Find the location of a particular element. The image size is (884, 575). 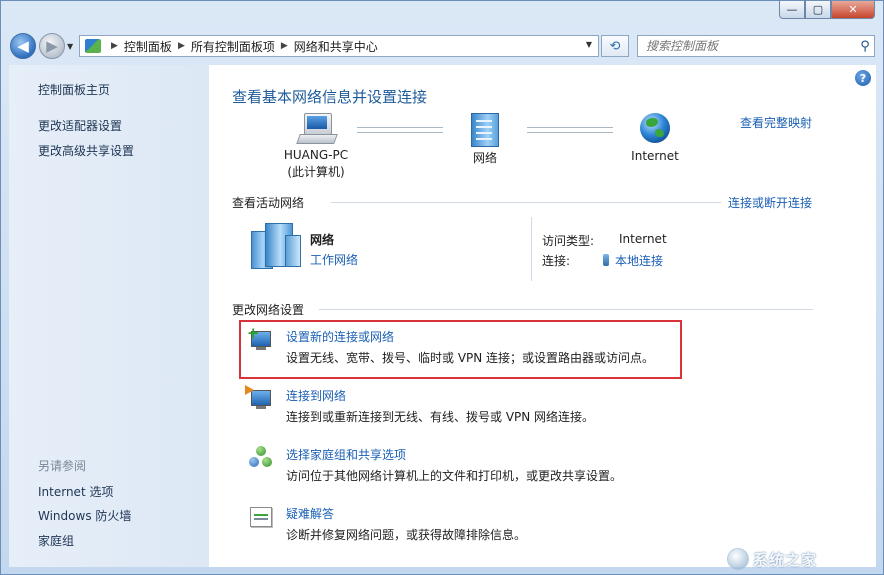

active-network-icon is located at coordinates (276, 246).